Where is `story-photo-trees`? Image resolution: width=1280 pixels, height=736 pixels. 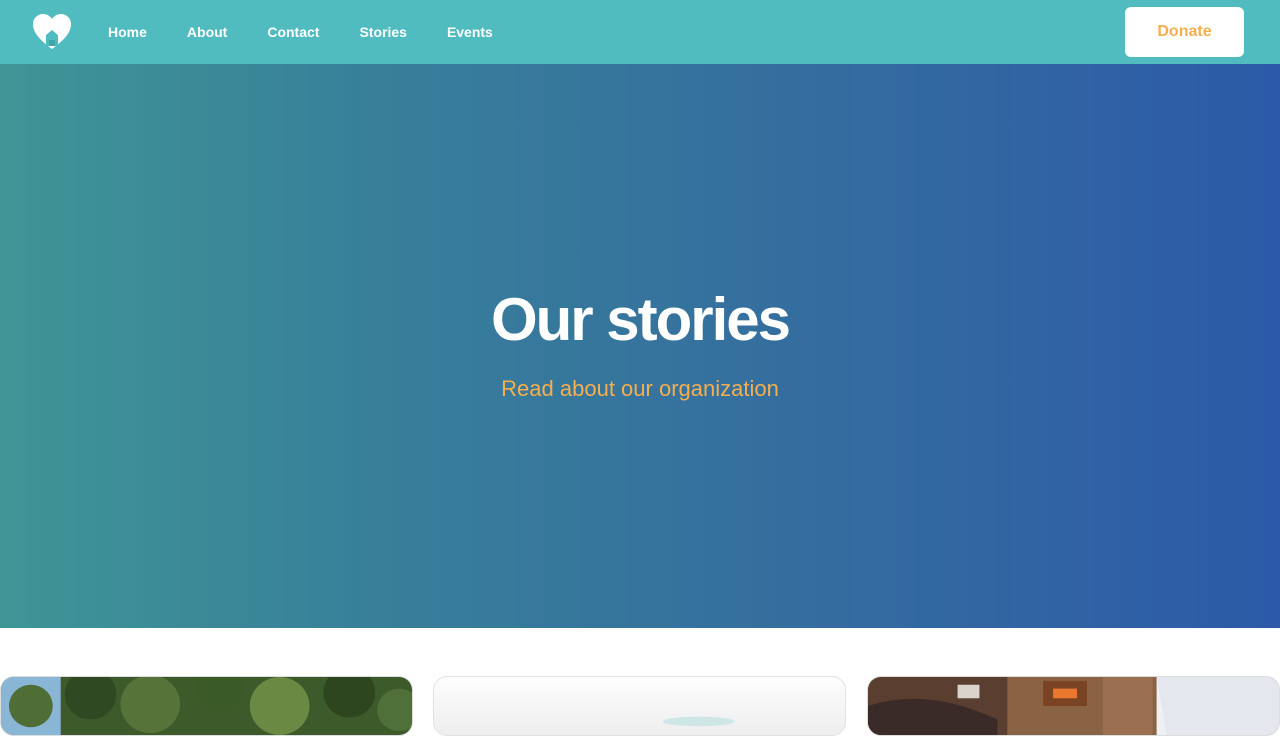
story-photo-trees is located at coordinates (206, 706).